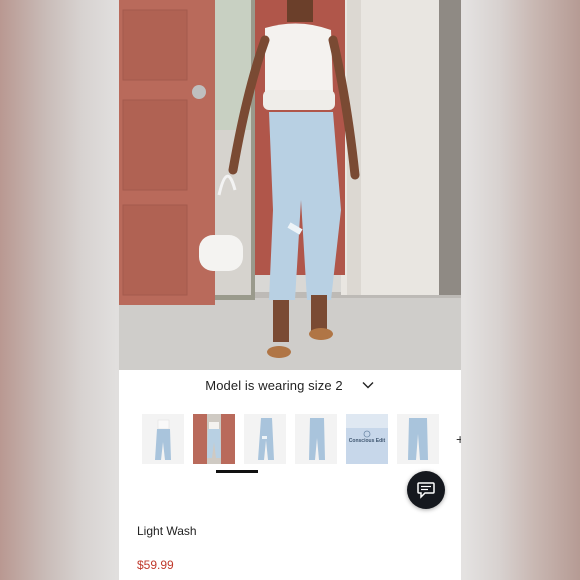 The image size is (580, 580). I want to click on color-name: Light Wash, so click(167, 531).